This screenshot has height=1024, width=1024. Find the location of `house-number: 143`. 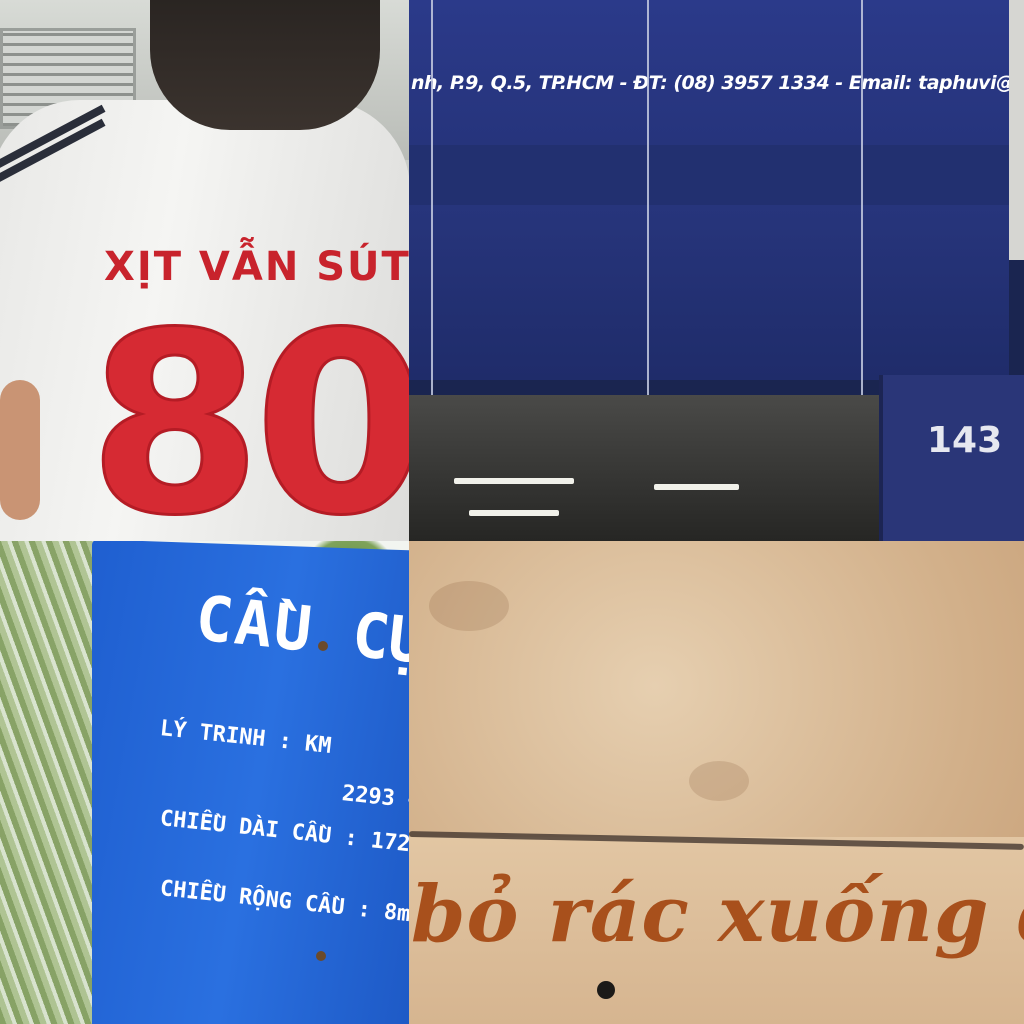

house-number: 143 is located at coordinates (965, 440).